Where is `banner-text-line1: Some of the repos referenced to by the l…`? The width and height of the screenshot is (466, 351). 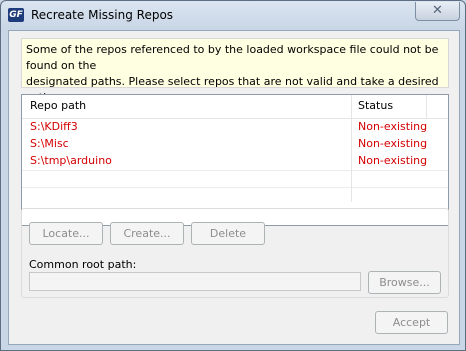 banner-text-line1: Some of the repos referenced to by the l… is located at coordinates (232, 57).